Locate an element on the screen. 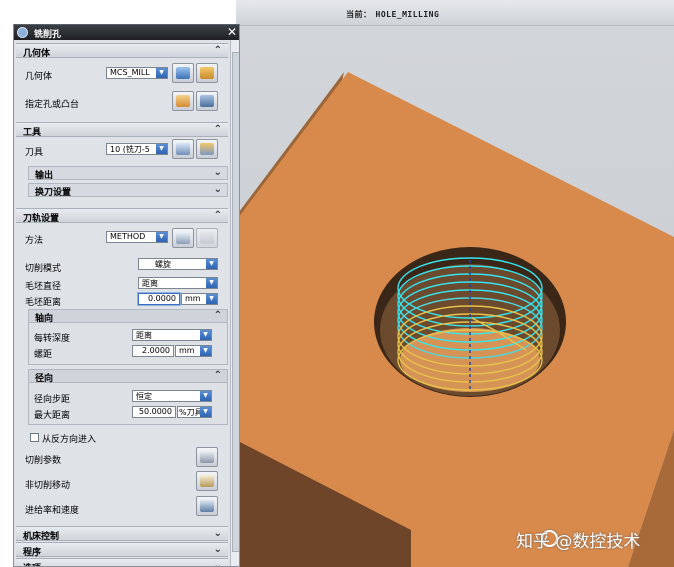  pitch-label: 螺距 is located at coordinates (43, 355).